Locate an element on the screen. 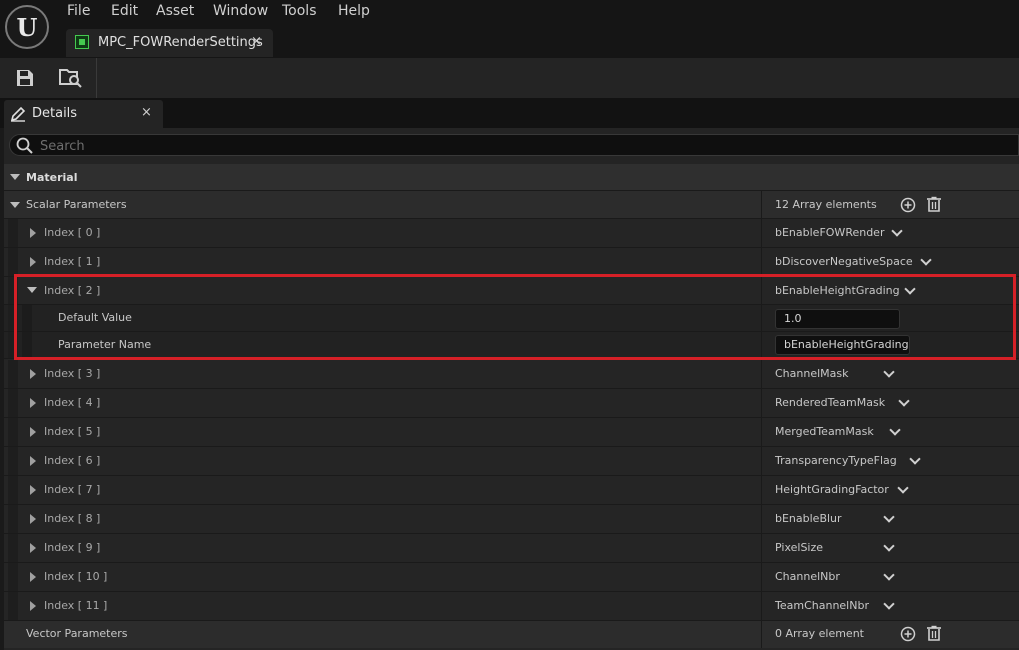 This screenshot has height=650, width=1019. element-index-label: Index [ 0 ] is located at coordinates (72, 232).